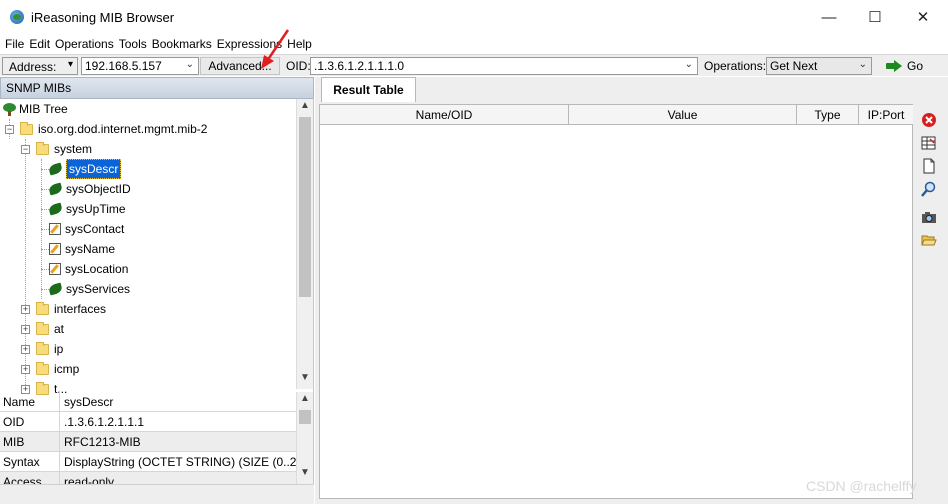 The height and width of the screenshot is (504, 948). What do you see at coordinates (683, 115) in the screenshot?
I see `column-header-value: Value` at bounding box center [683, 115].